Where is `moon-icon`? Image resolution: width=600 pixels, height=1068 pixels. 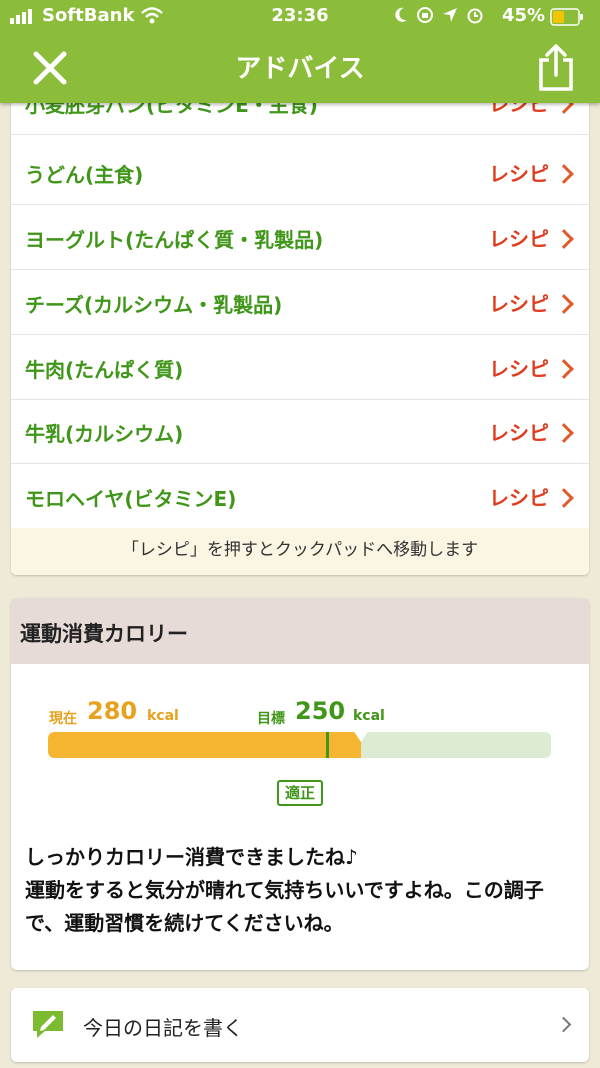 moon-icon is located at coordinates (401, 14).